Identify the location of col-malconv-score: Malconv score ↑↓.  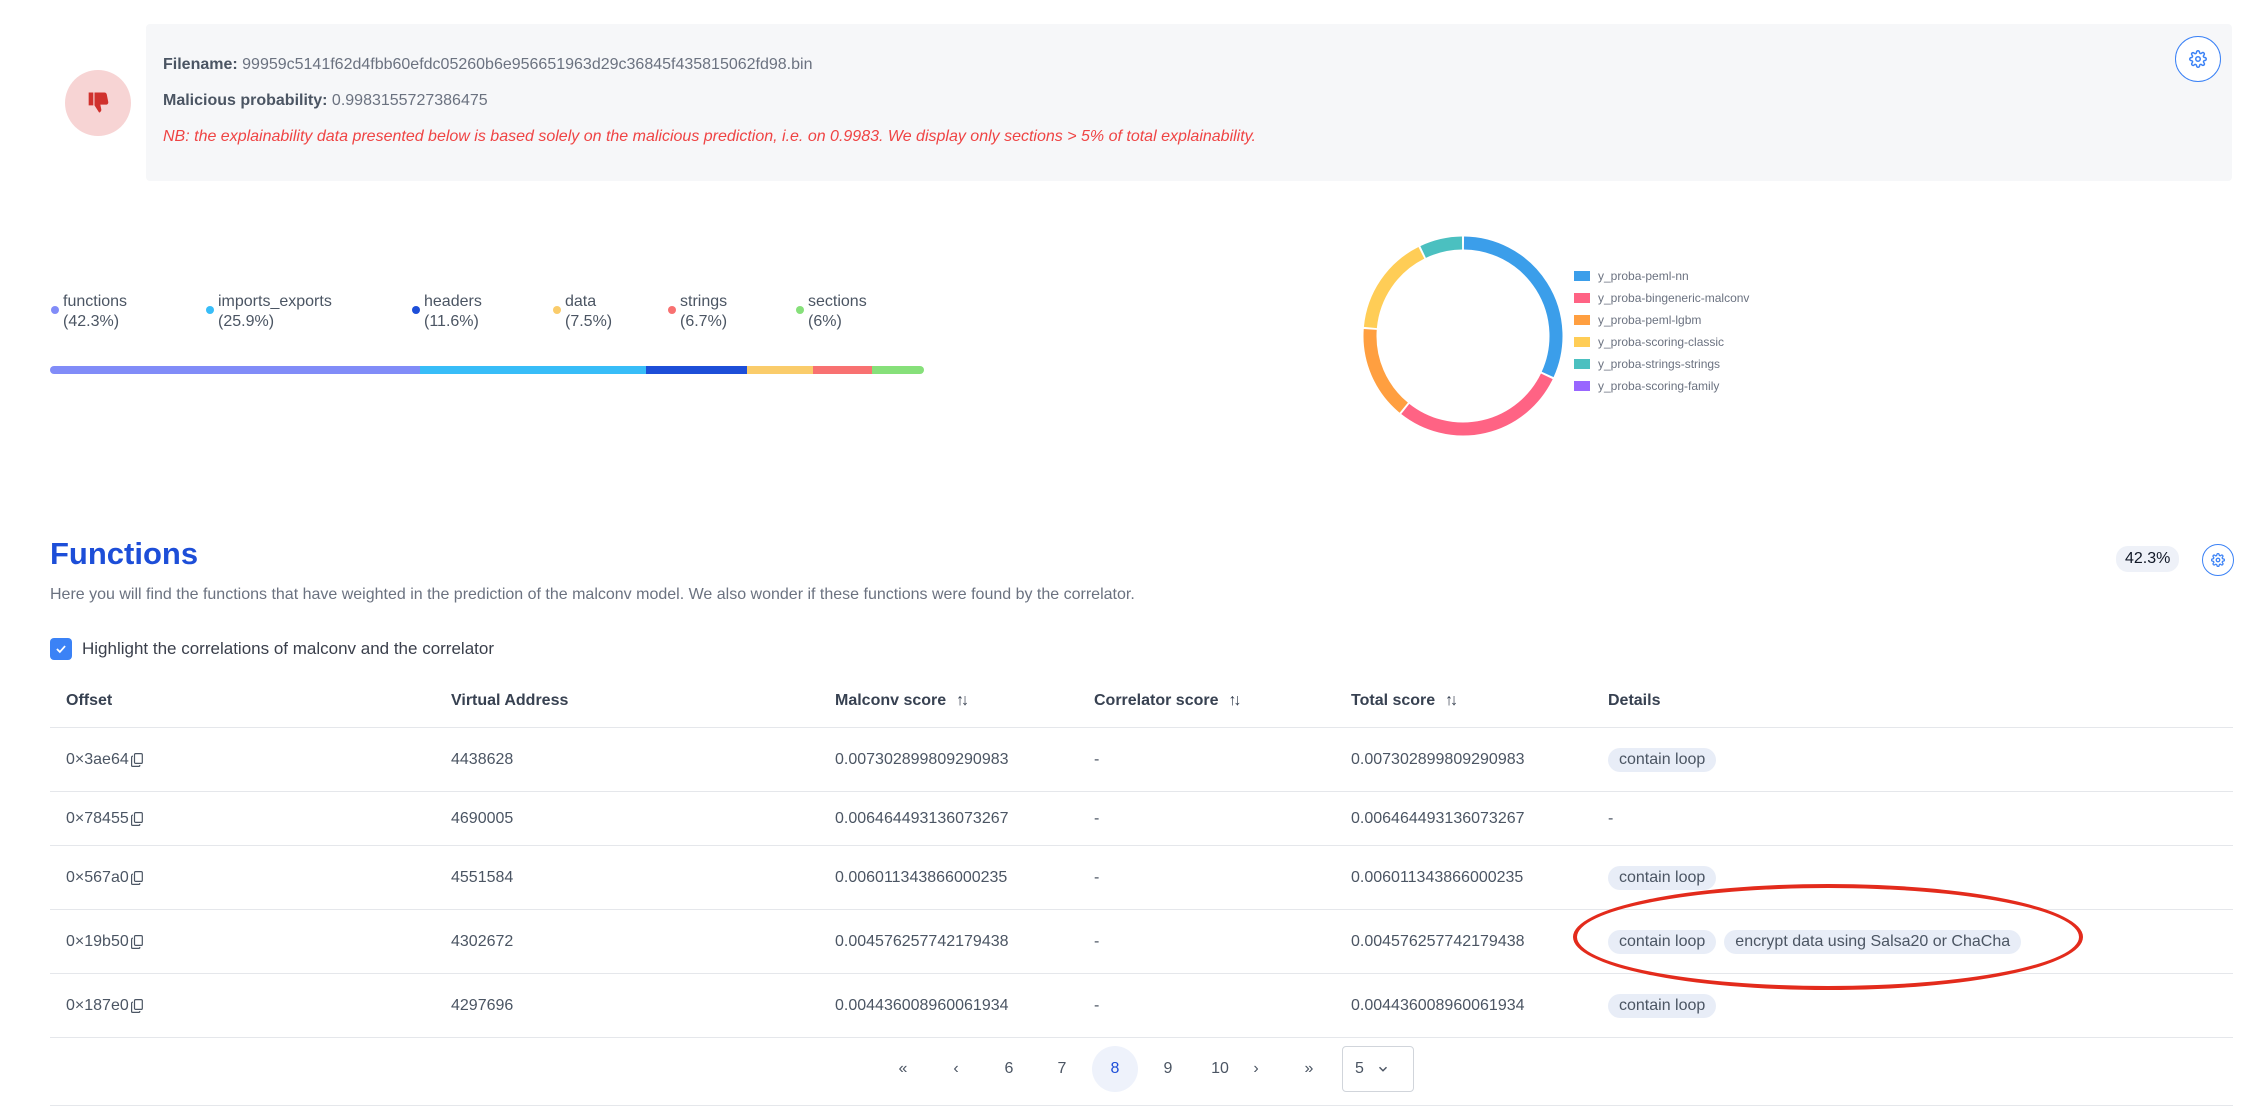
(902, 701).